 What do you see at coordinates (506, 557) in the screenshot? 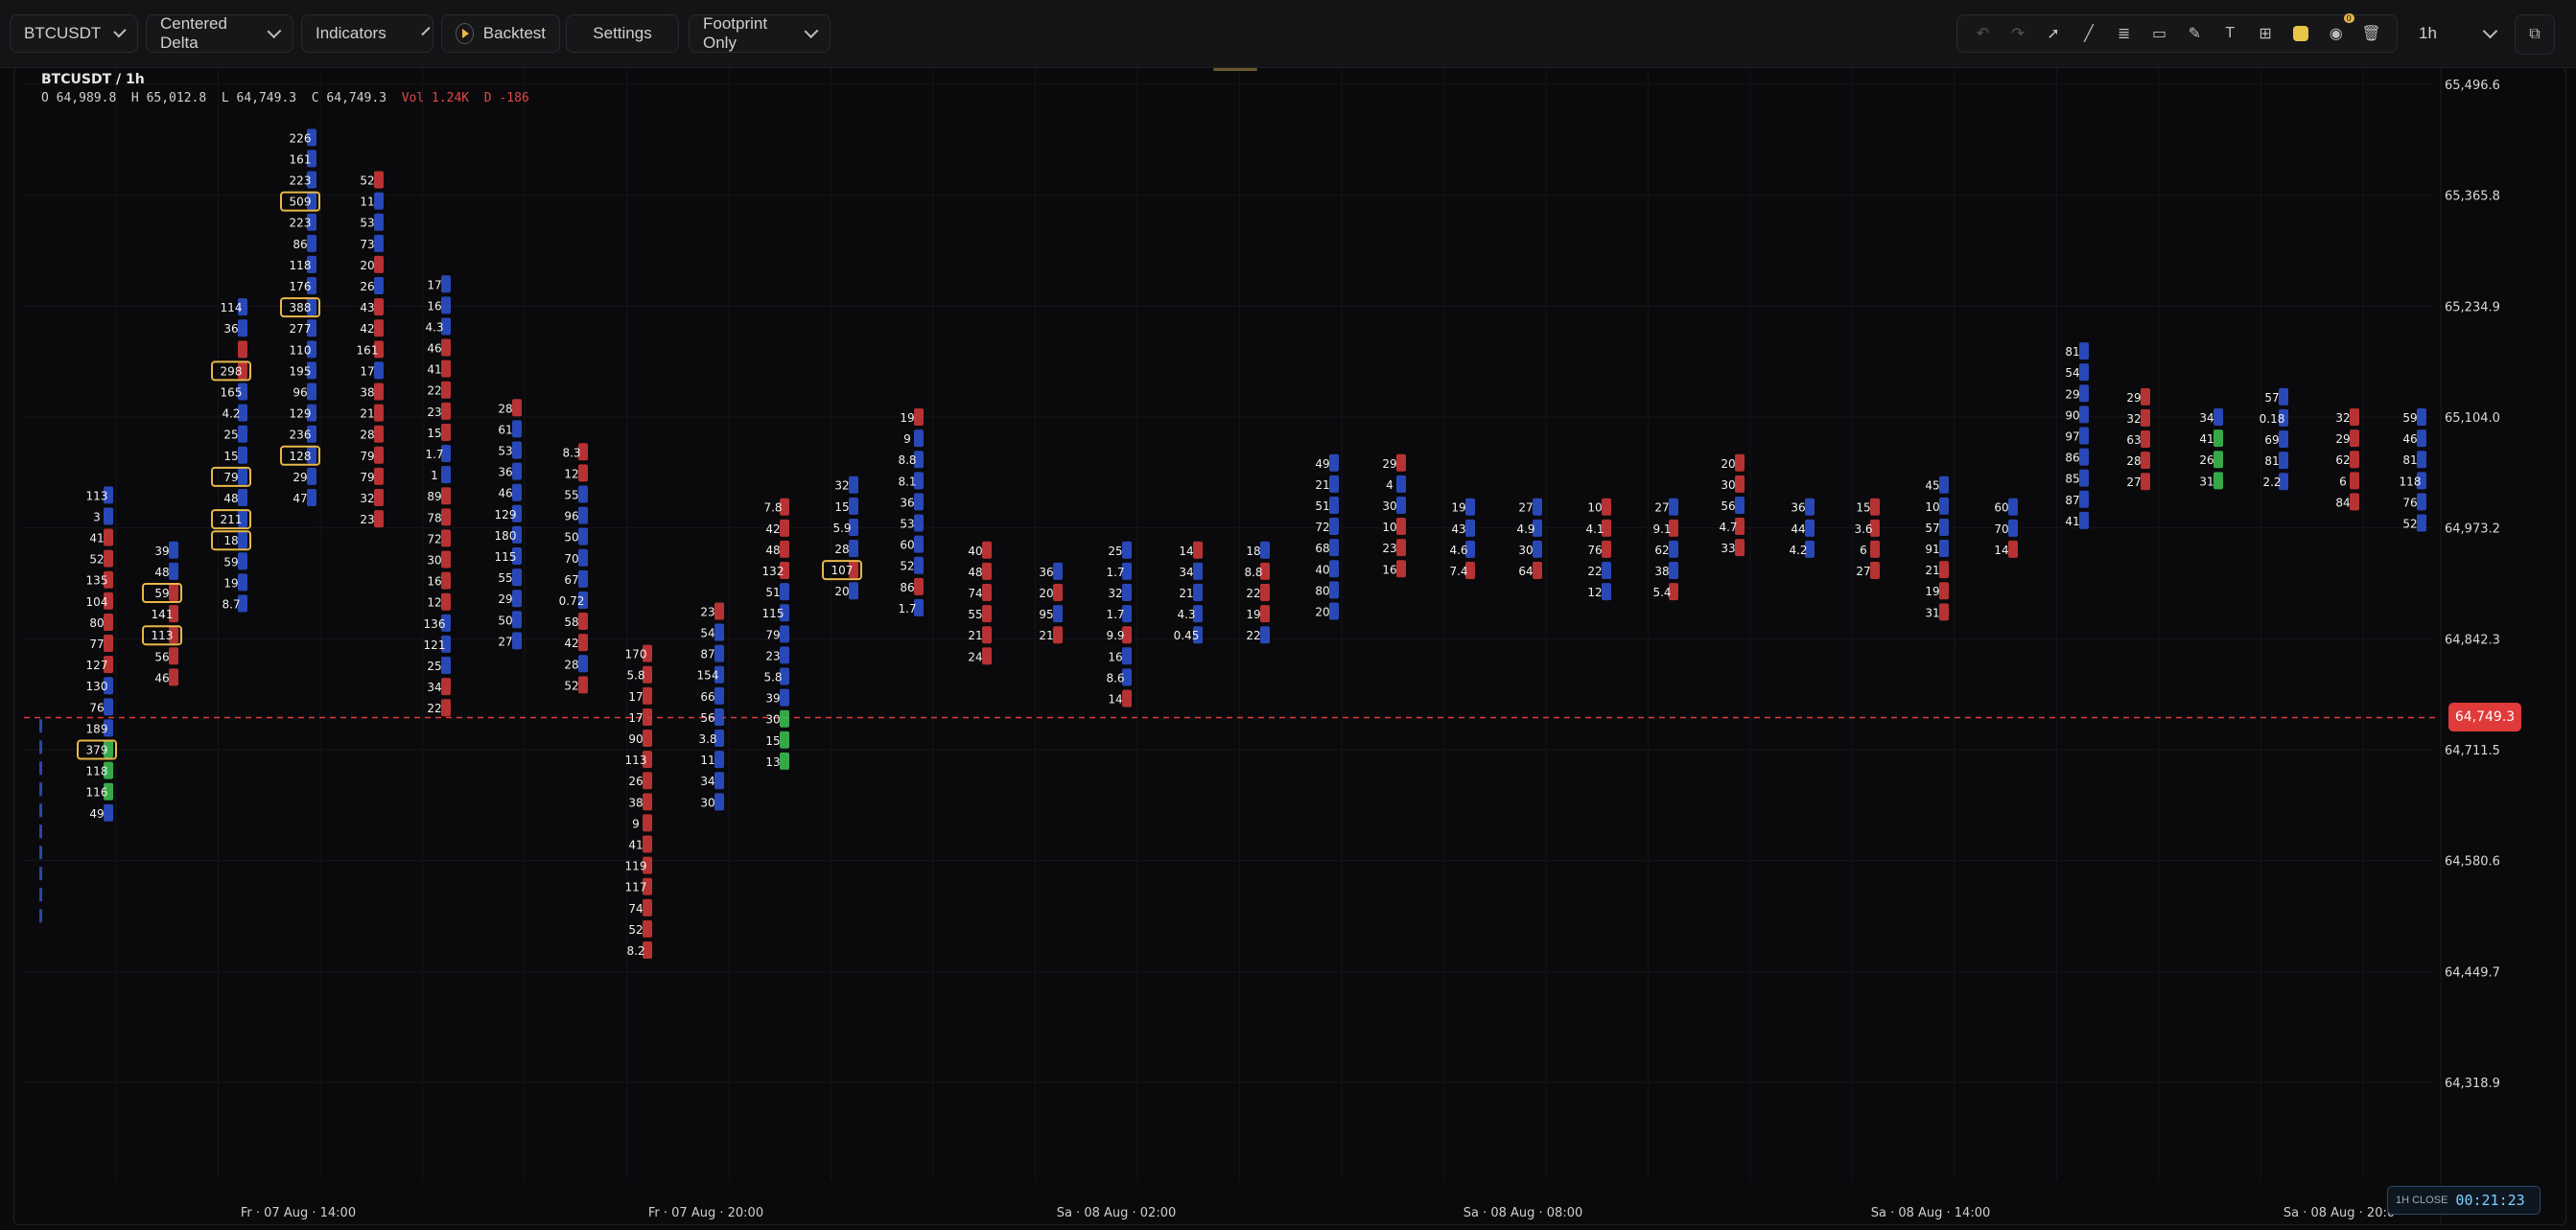
I see `footprint-value: 115` at bounding box center [506, 557].